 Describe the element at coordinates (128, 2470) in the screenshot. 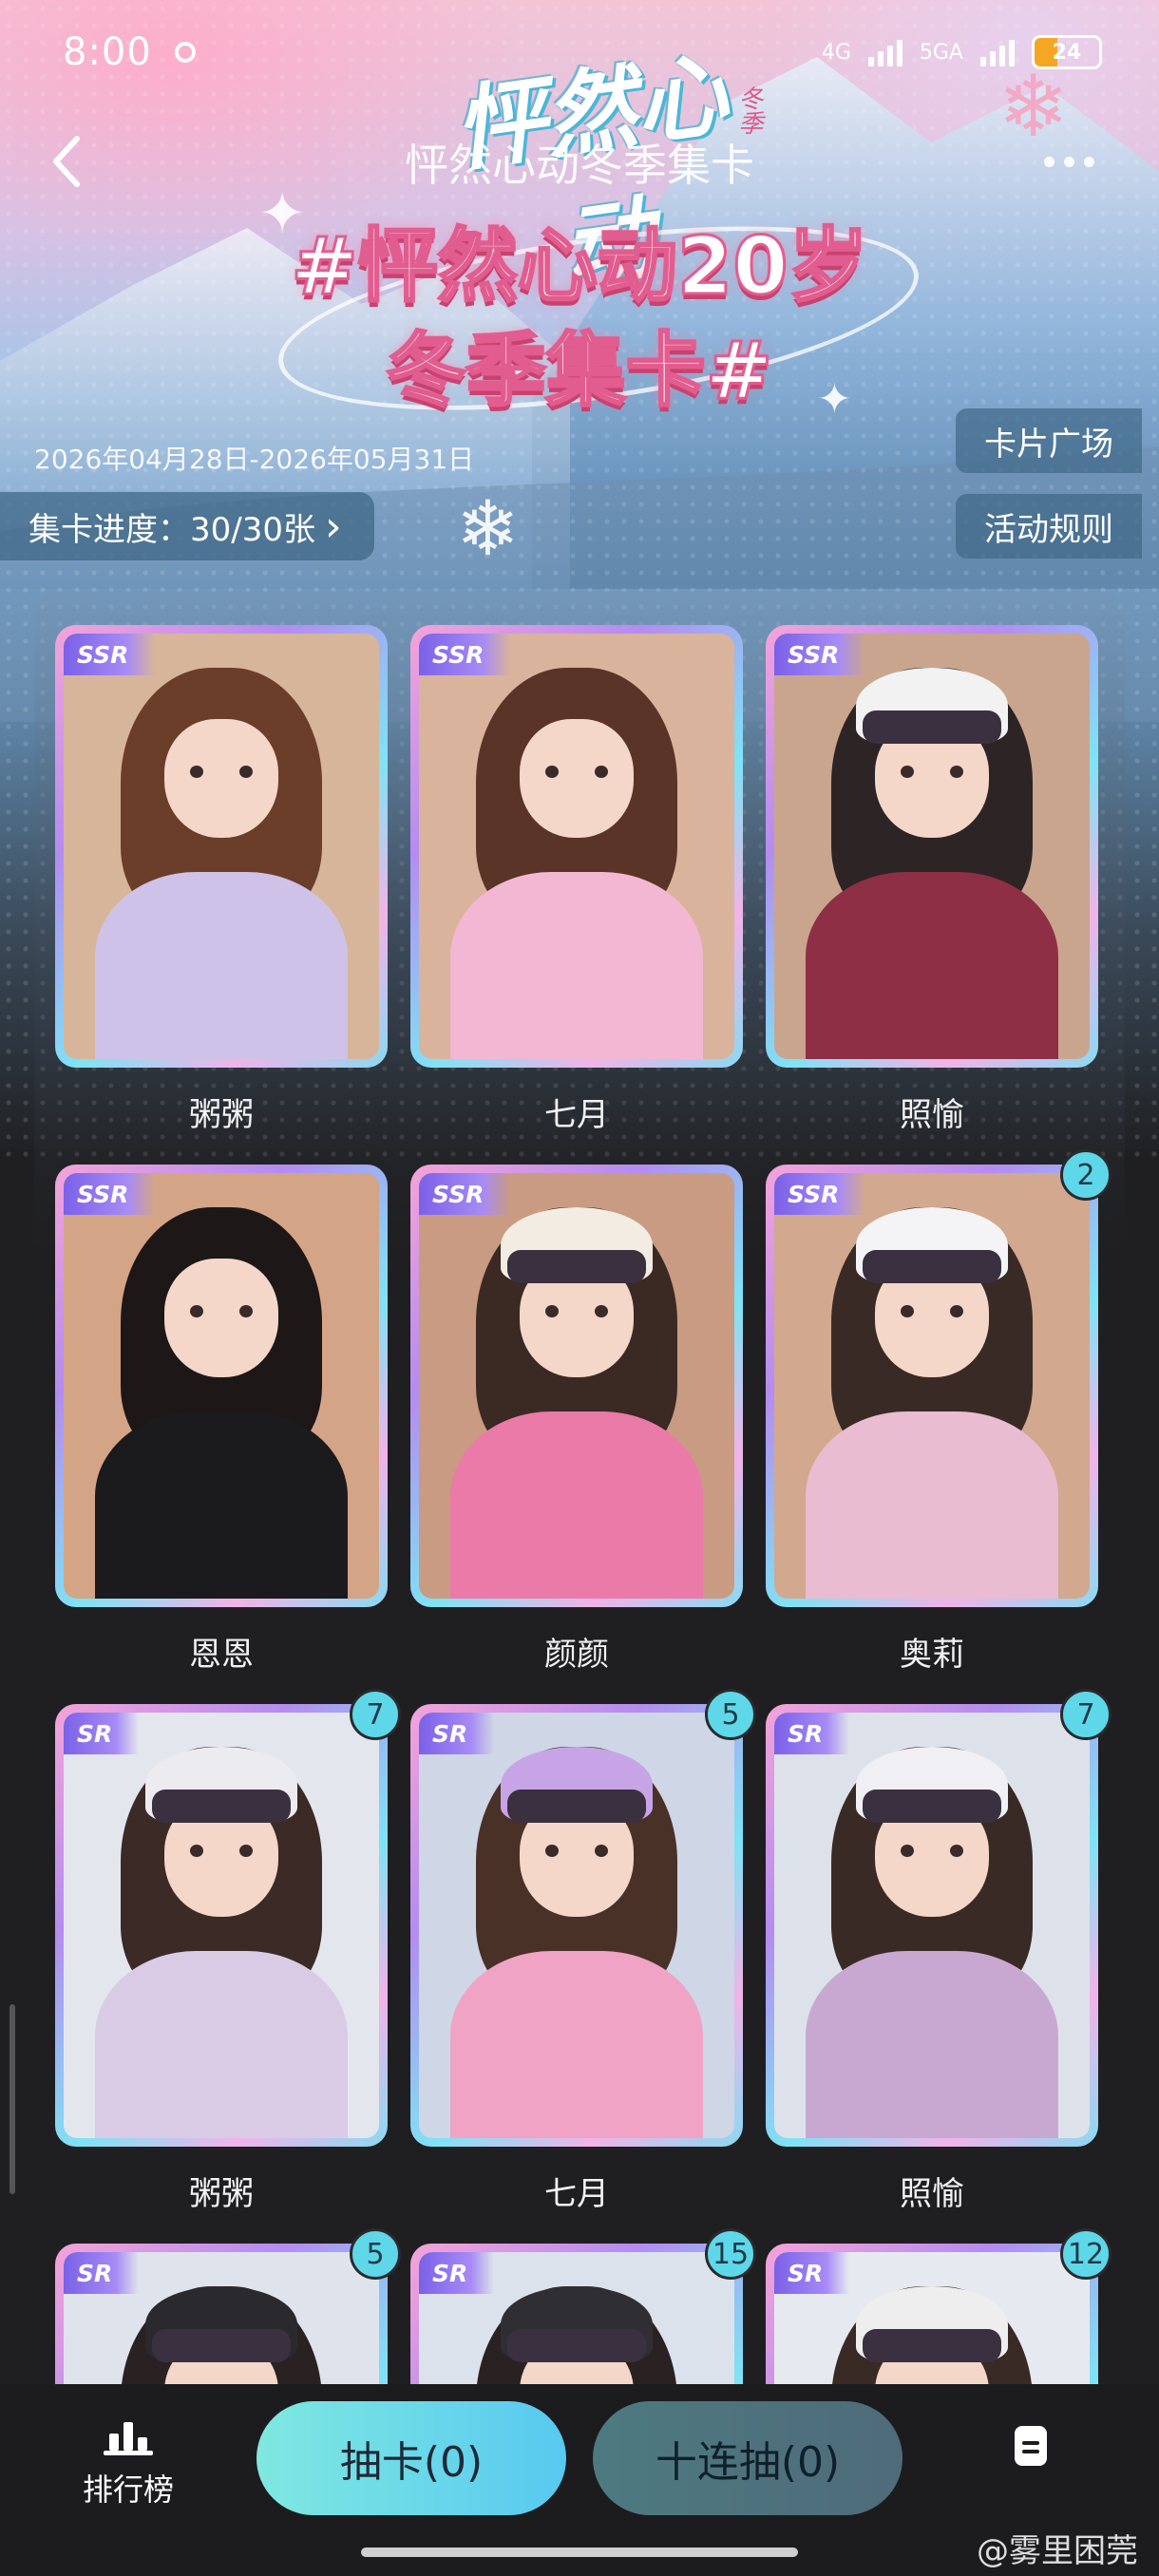

I see `leaderboard-button: 排行榜` at that location.